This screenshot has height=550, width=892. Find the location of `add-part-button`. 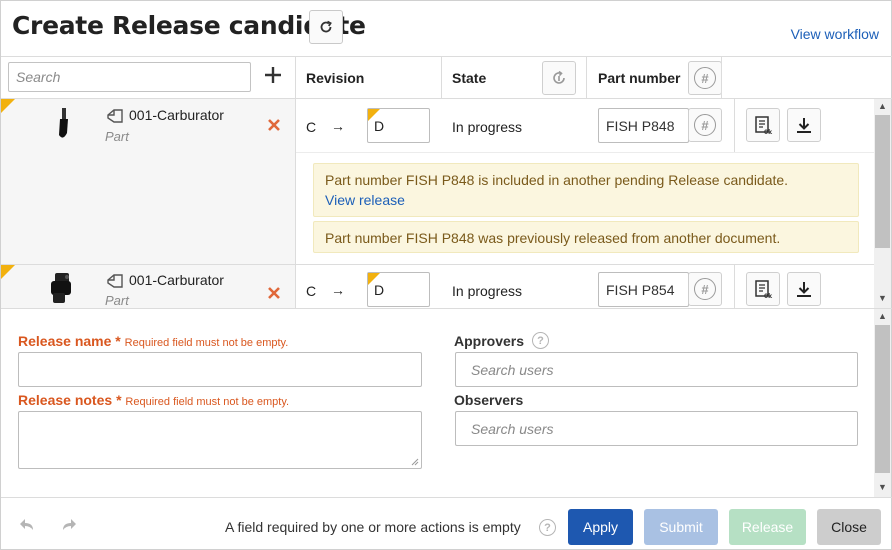

add-part-button is located at coordinates (273, 76).